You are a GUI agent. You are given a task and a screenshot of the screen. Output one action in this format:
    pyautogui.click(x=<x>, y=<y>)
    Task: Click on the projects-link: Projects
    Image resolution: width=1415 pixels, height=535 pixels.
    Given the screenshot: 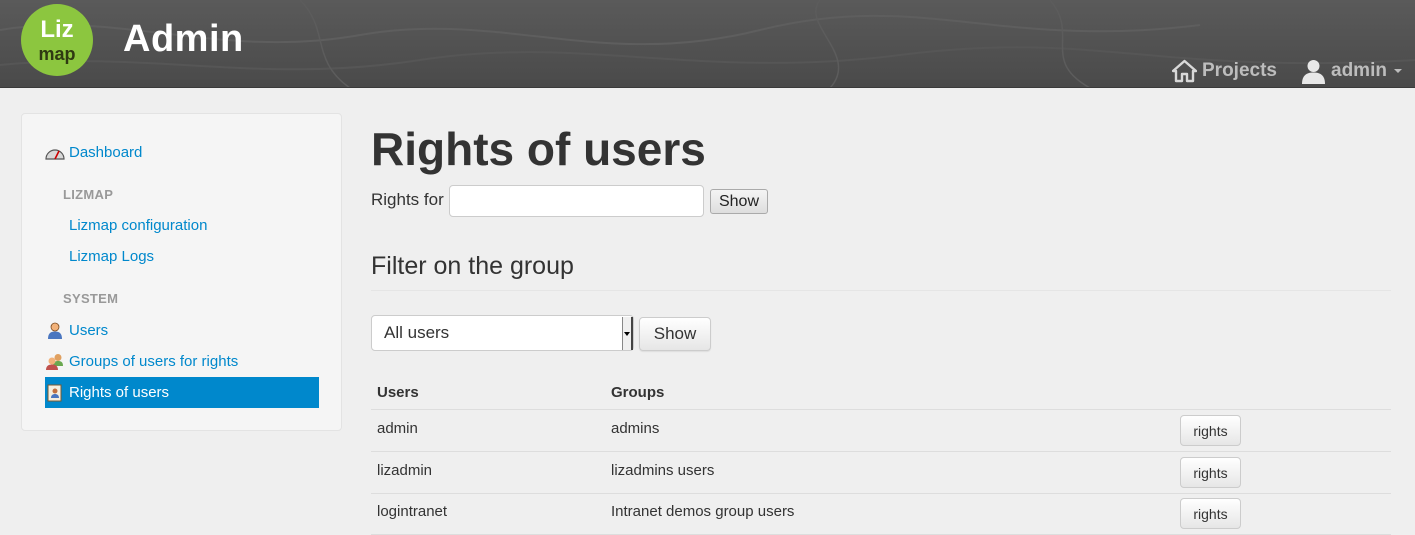 What is the action you would take?
    pyautogui.click(x=1224, y=71)
    